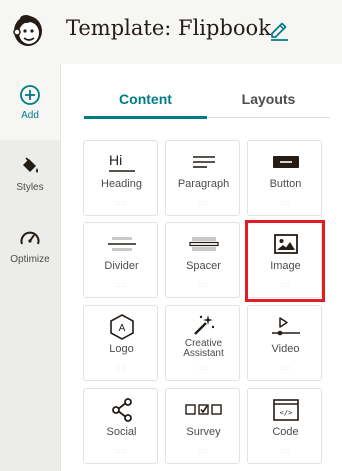 Image resolution: width=342 pixels, height=471 pixels. I want to click on magic-wand-icon, so click(203, 325).